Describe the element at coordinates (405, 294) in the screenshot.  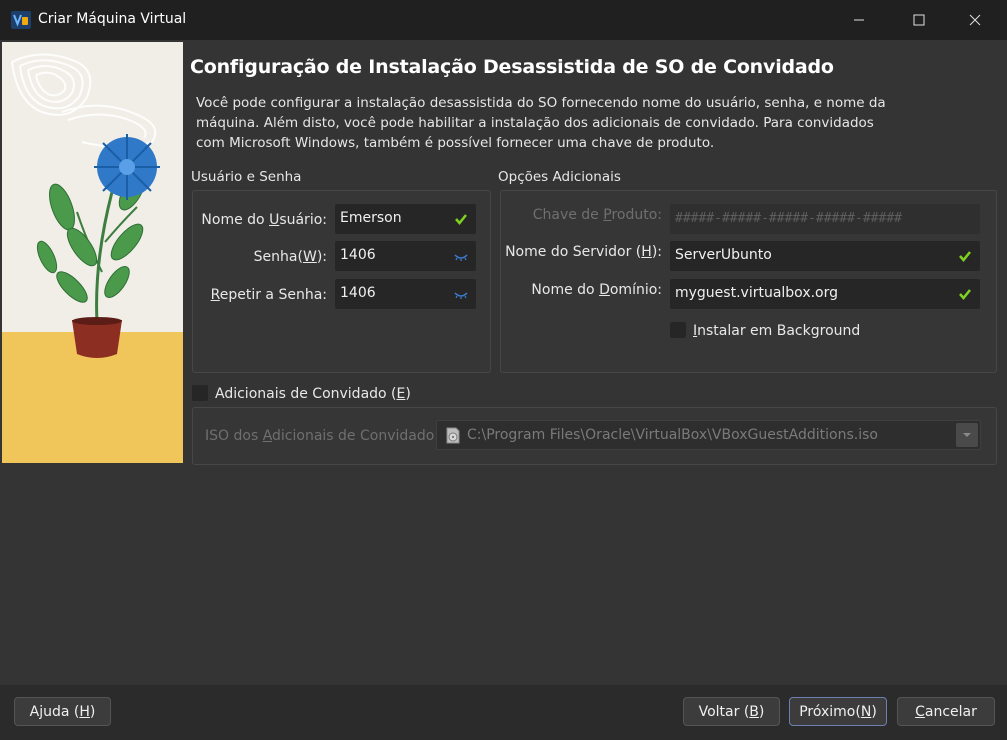
I see `repeat-password-field: 1406` at that location.